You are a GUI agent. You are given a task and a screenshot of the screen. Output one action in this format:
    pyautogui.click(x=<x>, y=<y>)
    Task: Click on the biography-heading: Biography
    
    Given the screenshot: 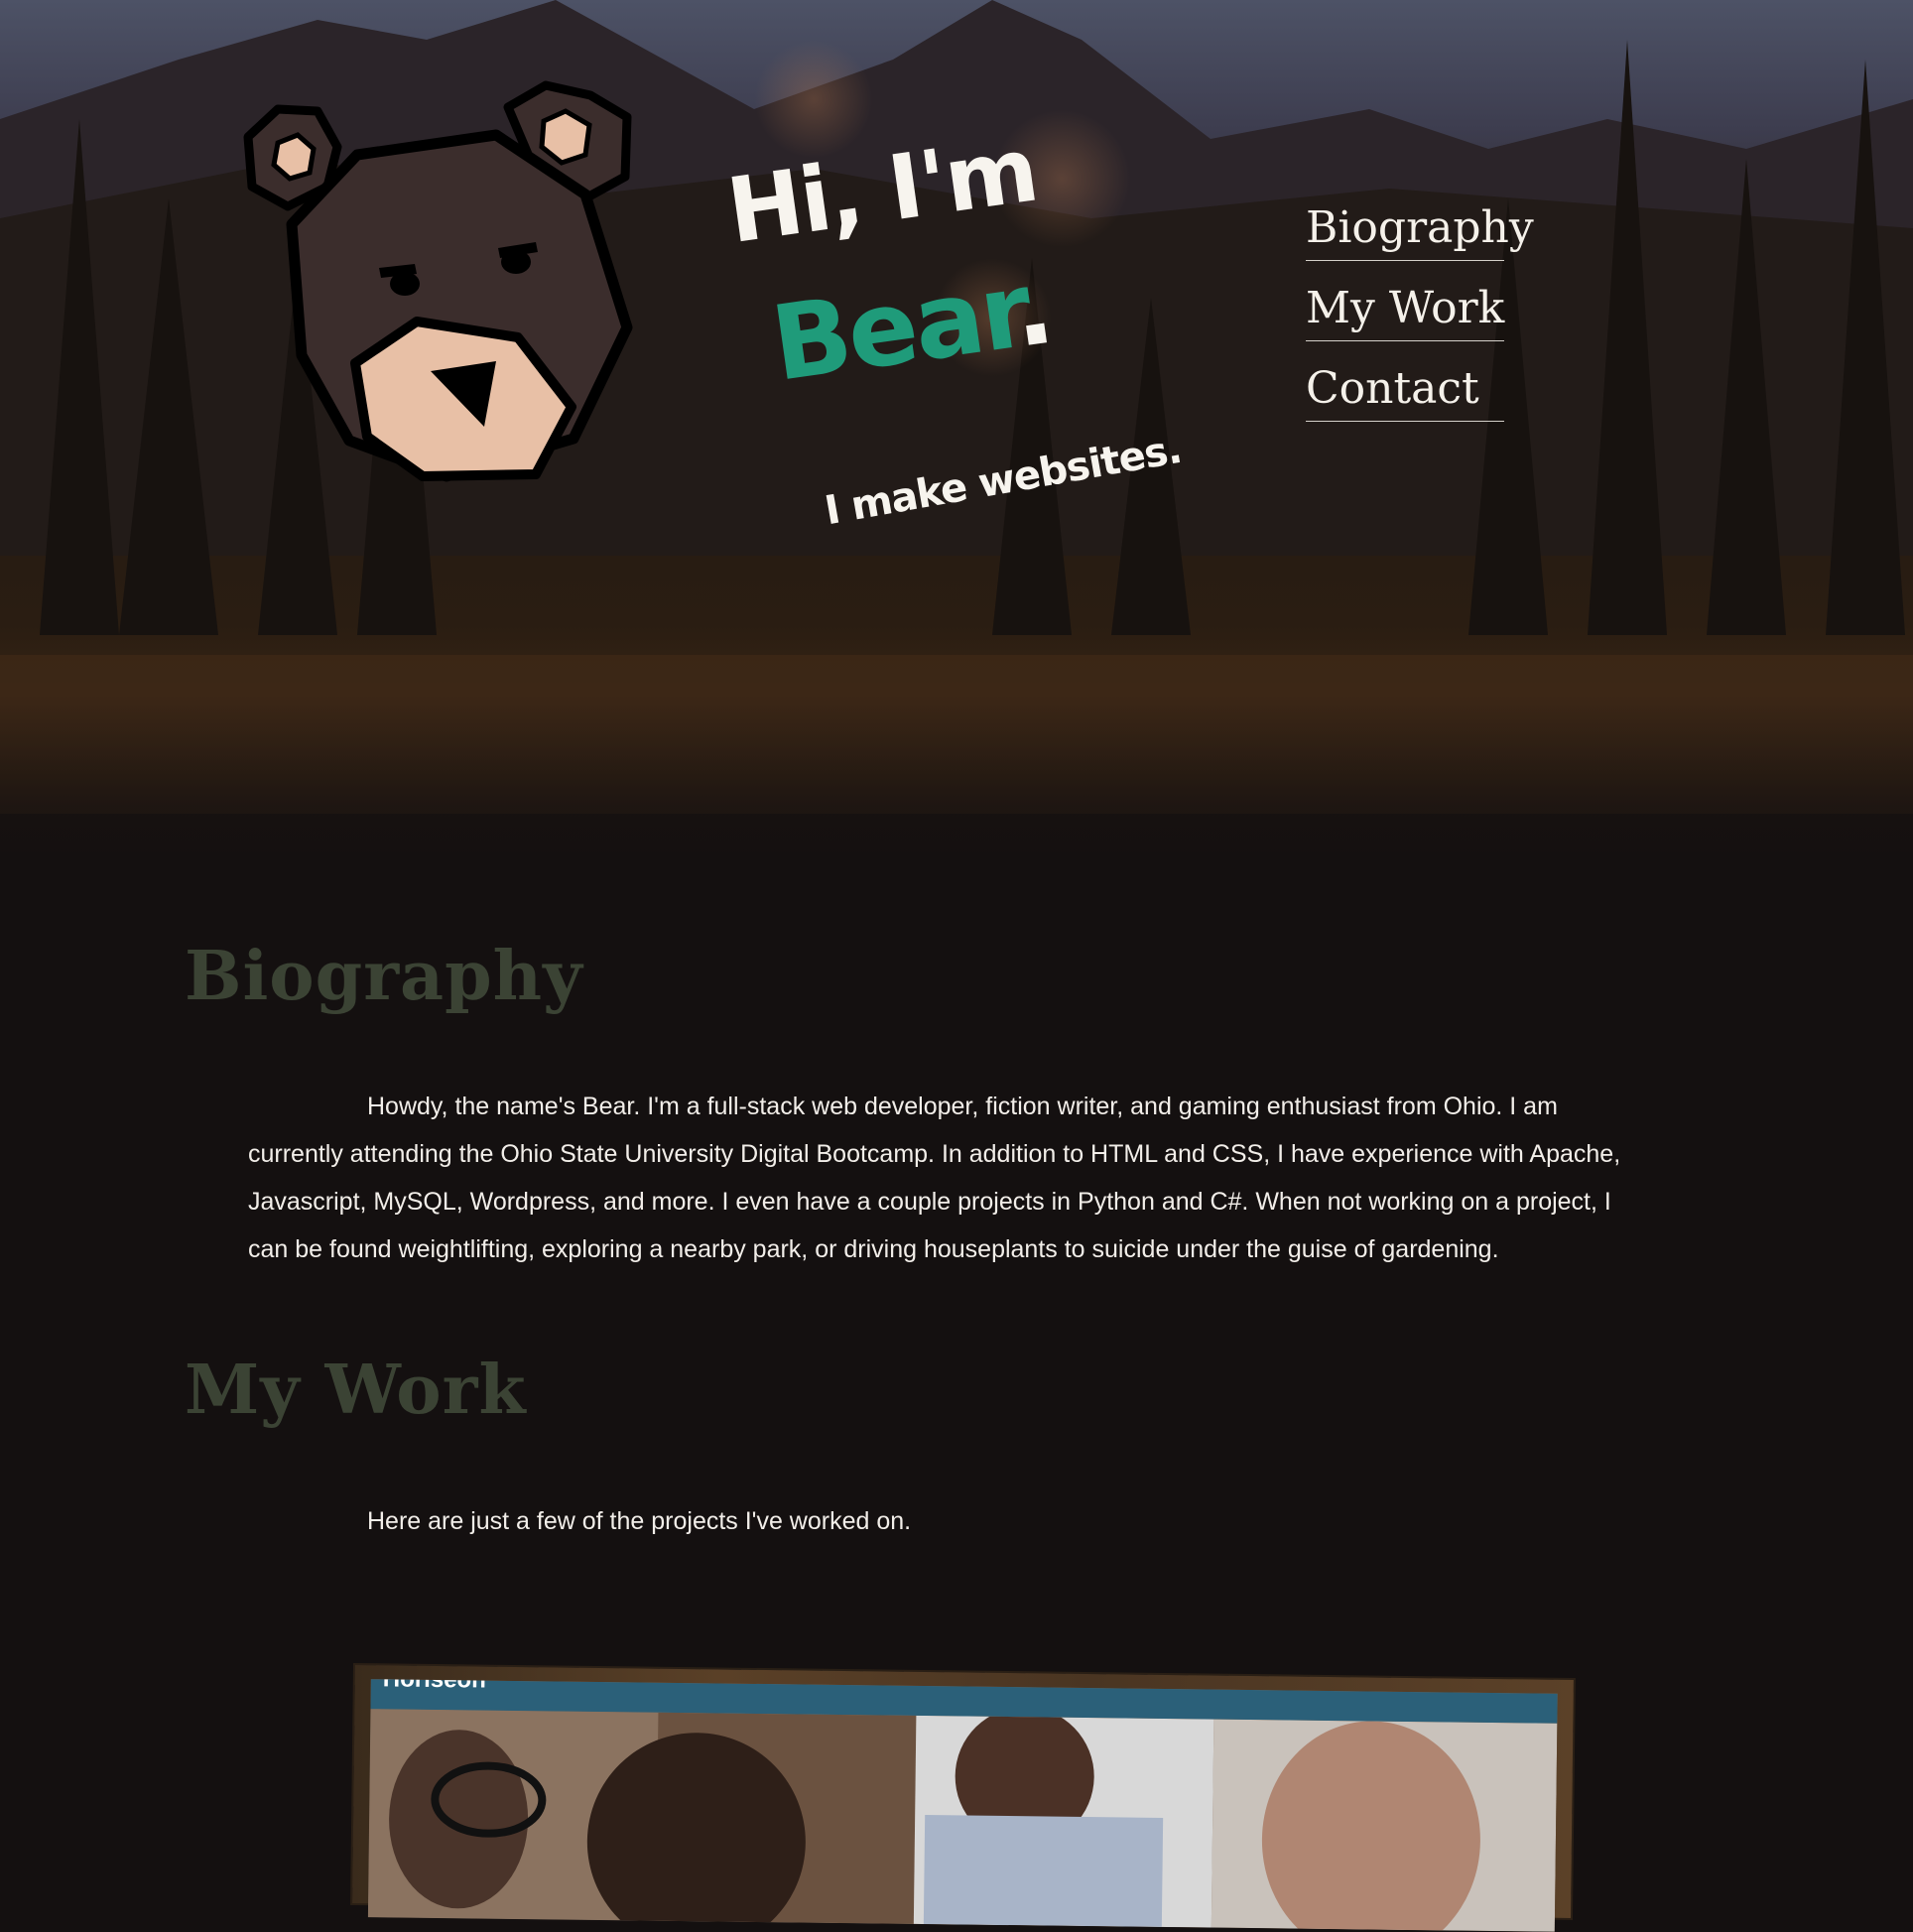 What is the action you would take?
    pyautogui.click(x=384, y=977)
    